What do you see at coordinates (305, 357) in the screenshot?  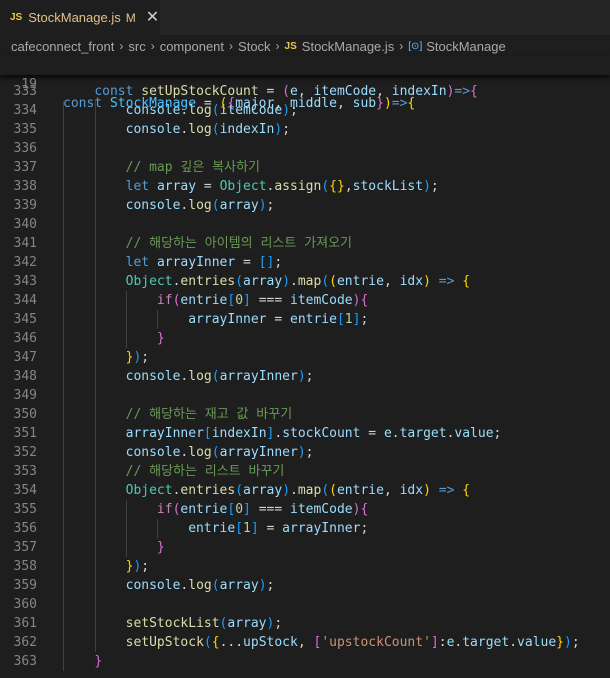 I see `code-line: 347 });` at bounding box center [305, 357].